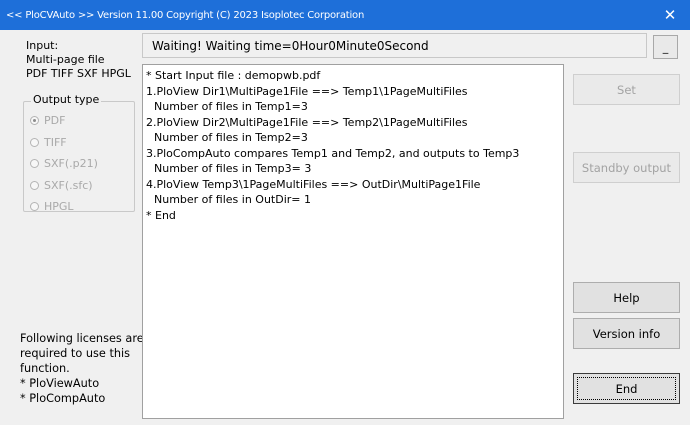 This screenshot has height=425, width=690. What do you see at coordinates (82, 338) in the screenshot?
I see `license-line-1: Following licenses are` at bounding box center [82, 338].